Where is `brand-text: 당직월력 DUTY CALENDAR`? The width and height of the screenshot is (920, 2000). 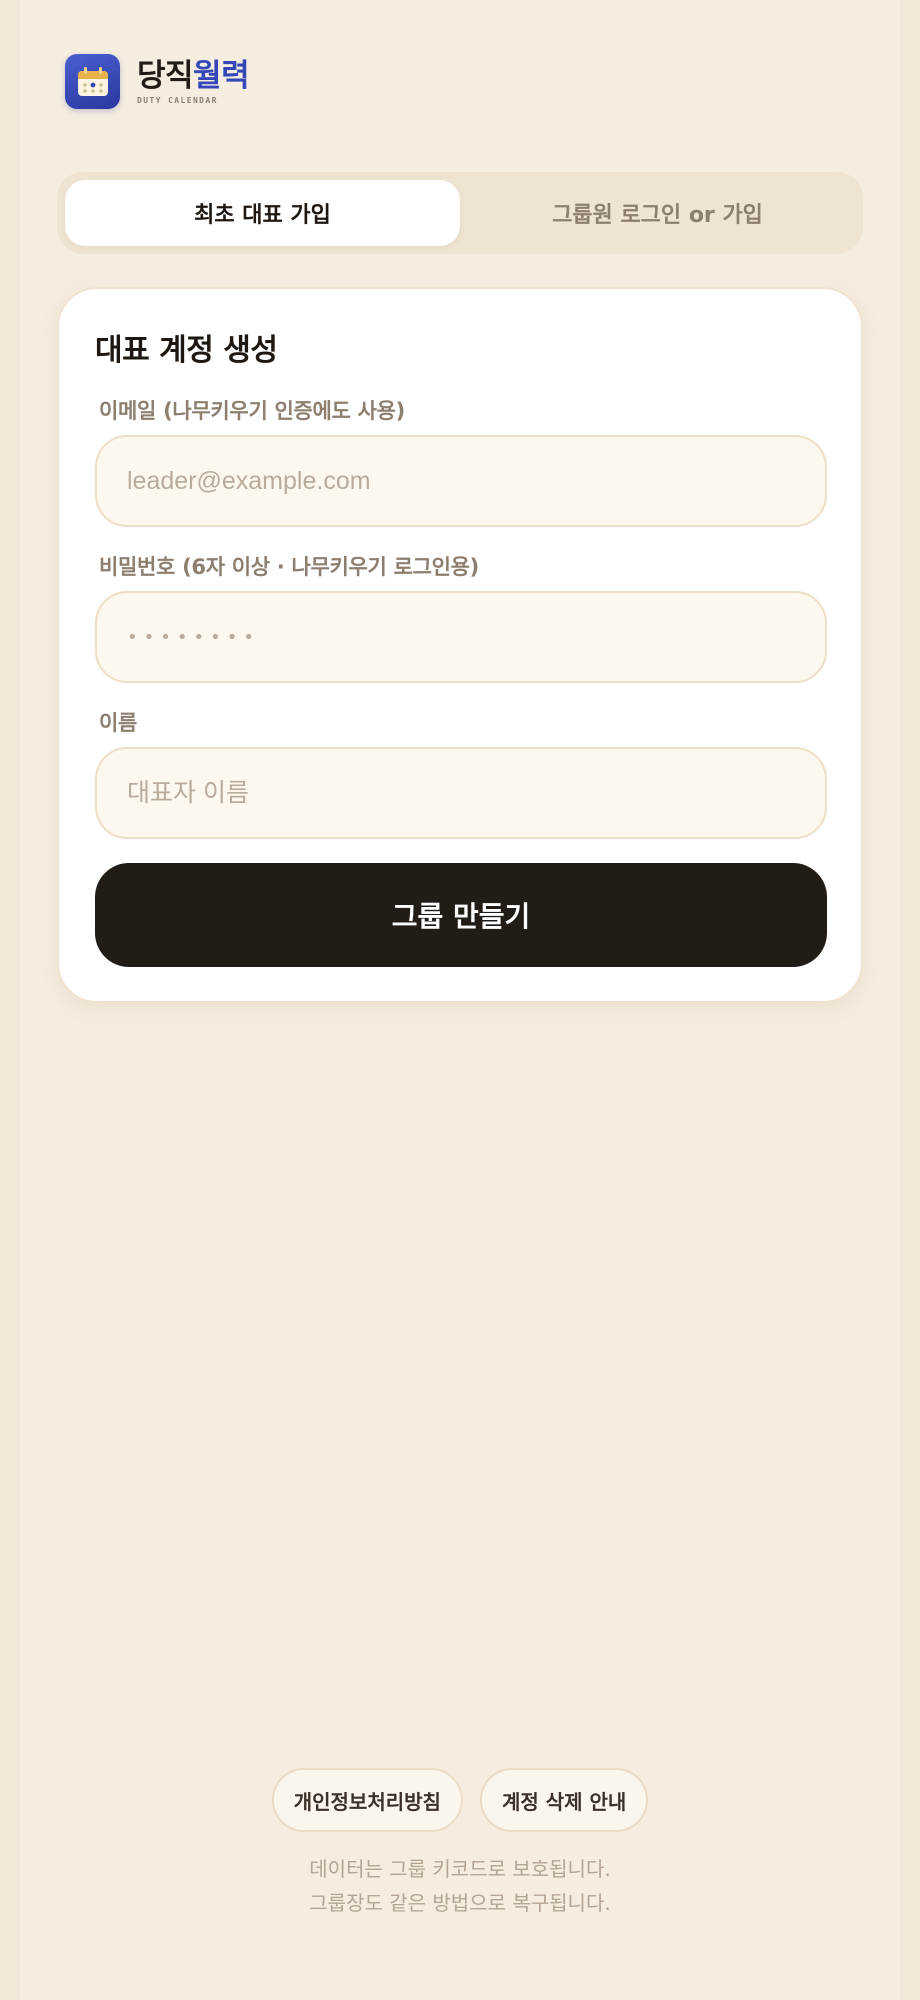 brand-text: 당직월력 DUTY CALENDAR is located at coordinates (193, 81).